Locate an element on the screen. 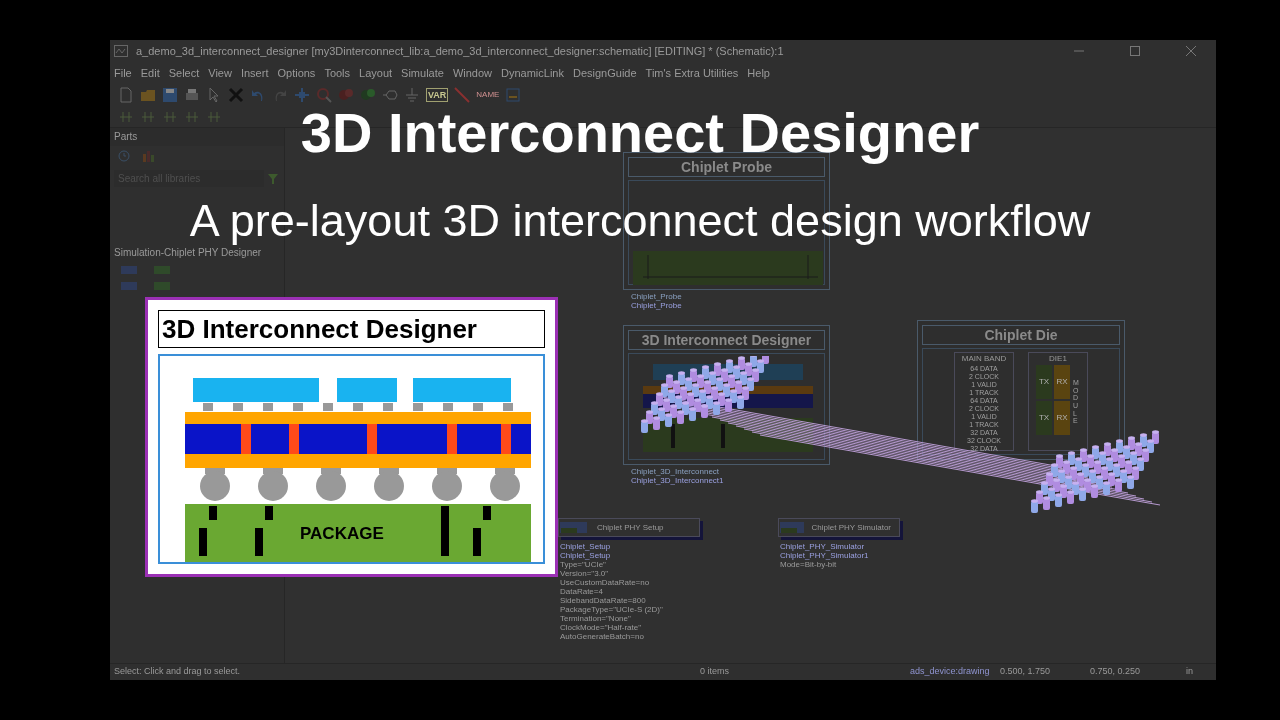  menu-item: Help is located at coordinates (758, 73).